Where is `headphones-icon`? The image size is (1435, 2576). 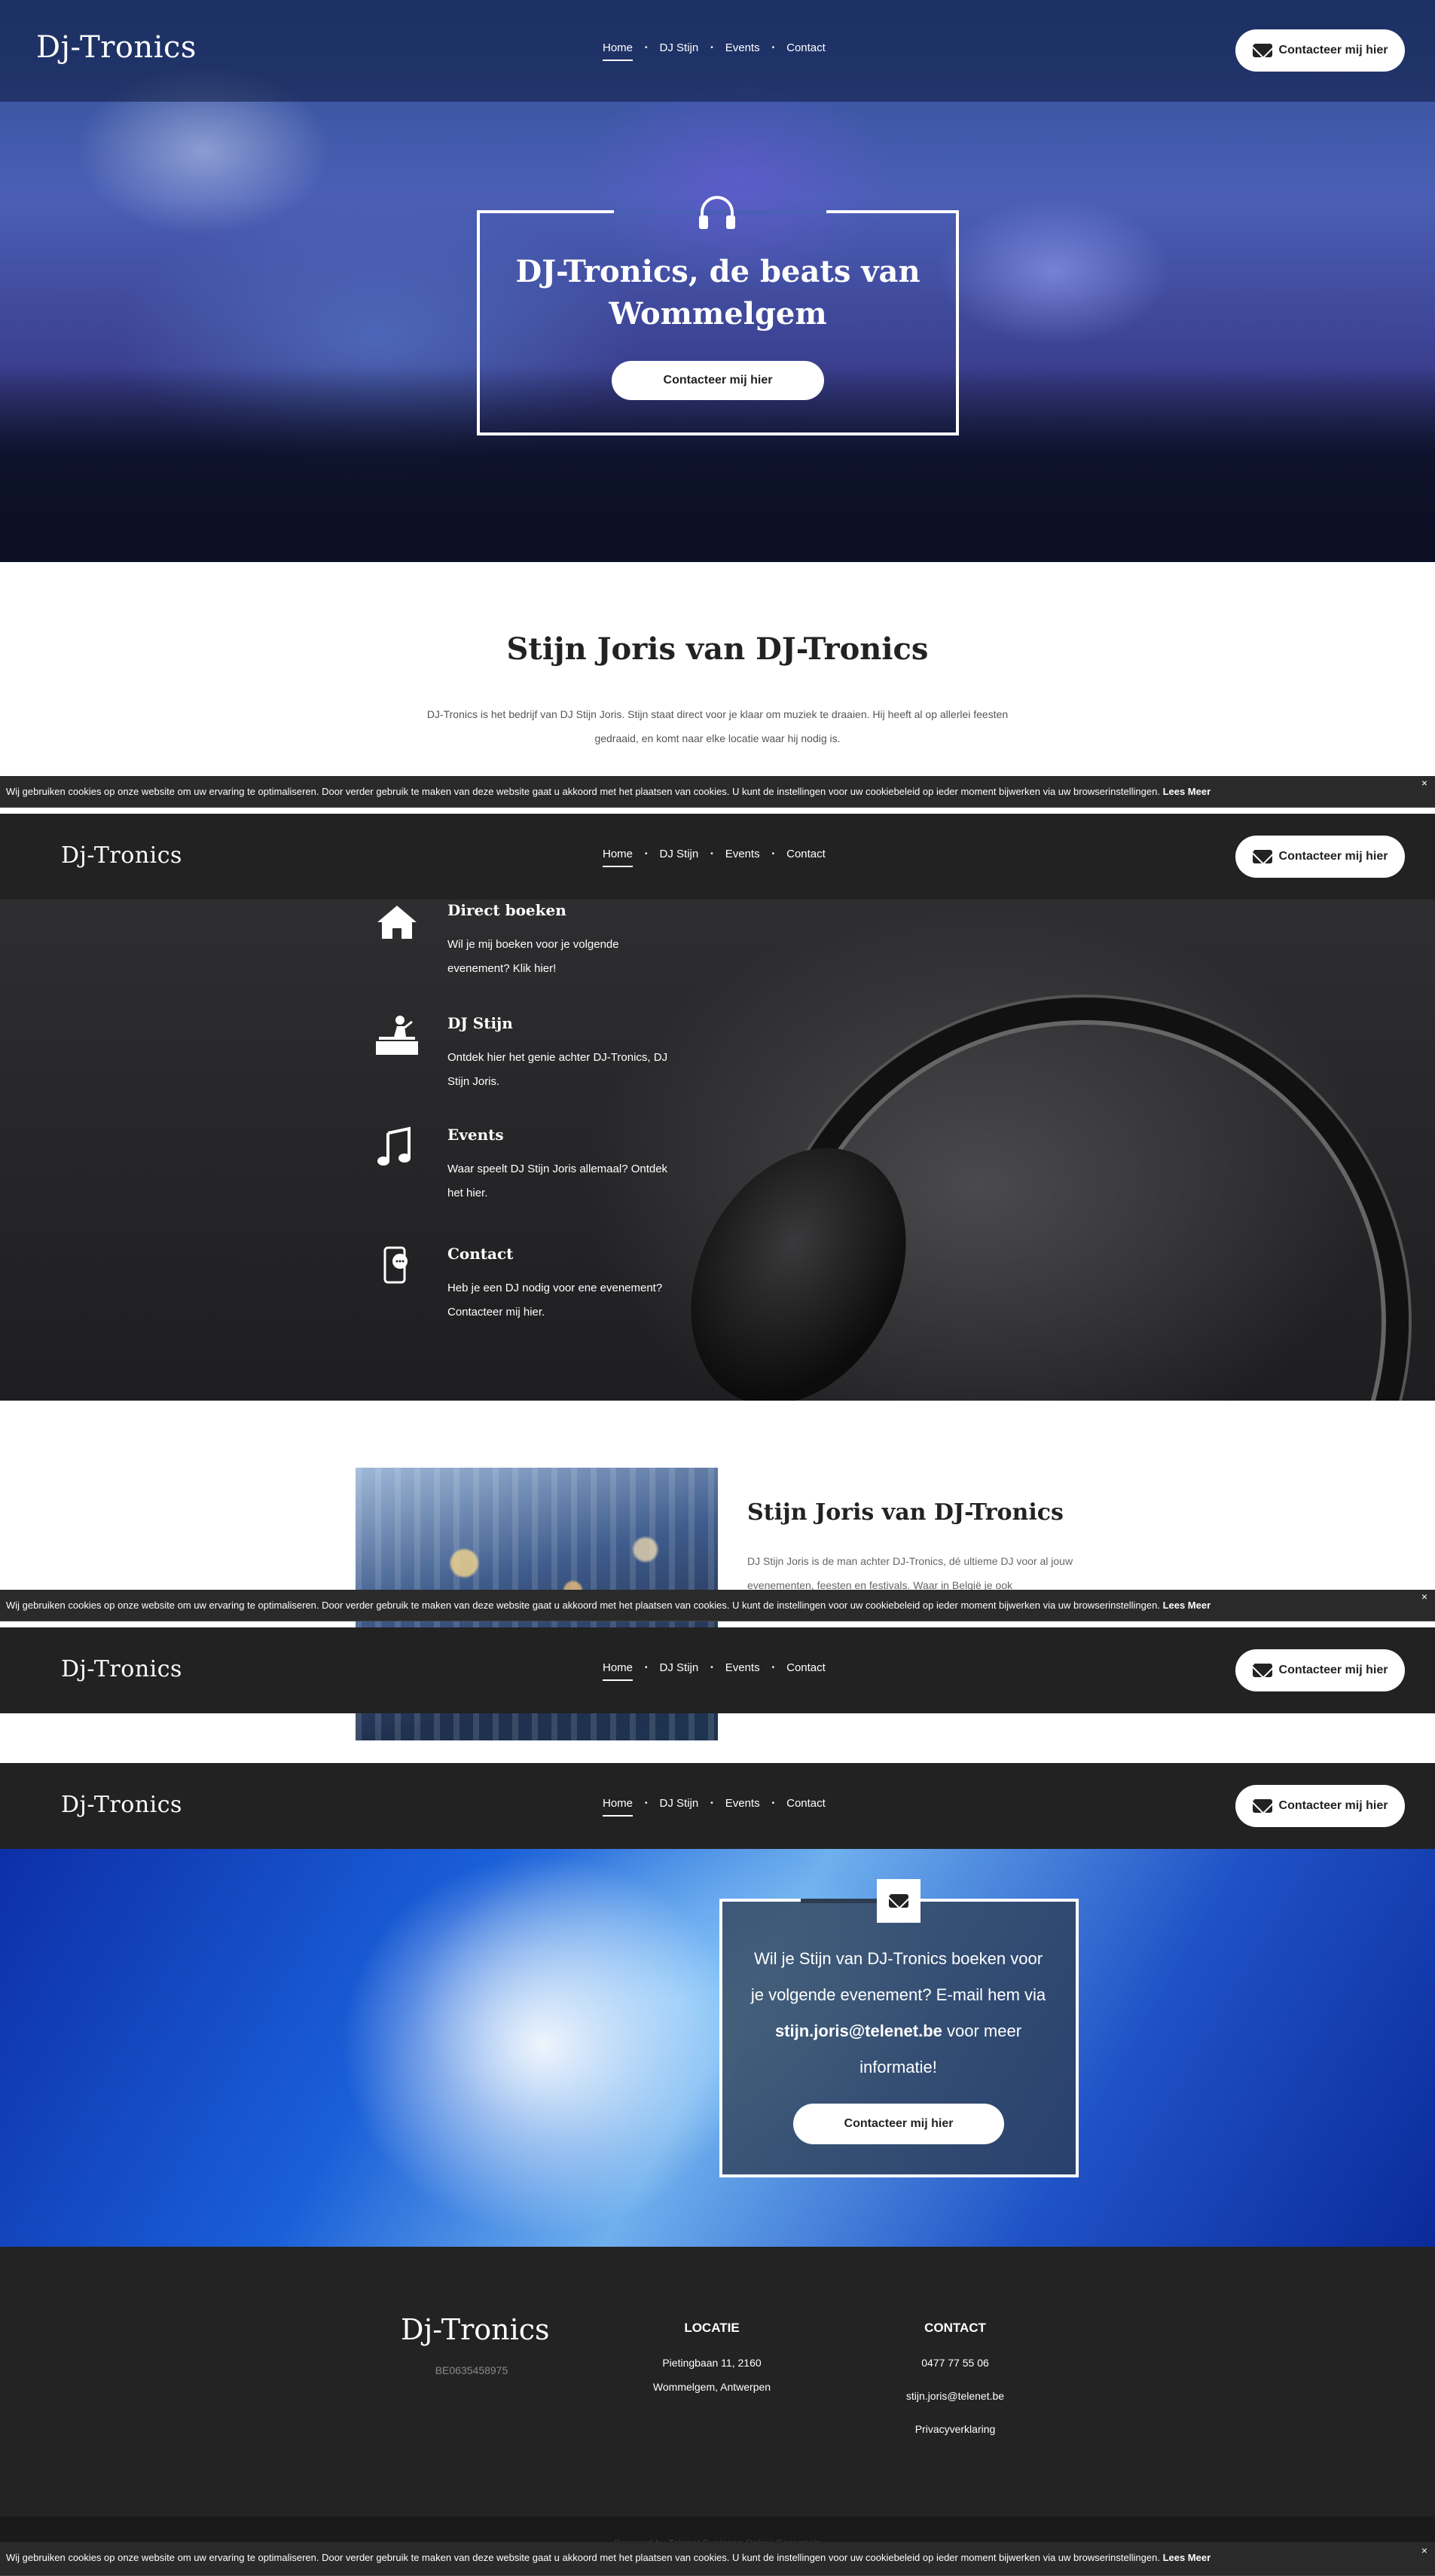
headphones-icon is located at coordinates (717, 212).